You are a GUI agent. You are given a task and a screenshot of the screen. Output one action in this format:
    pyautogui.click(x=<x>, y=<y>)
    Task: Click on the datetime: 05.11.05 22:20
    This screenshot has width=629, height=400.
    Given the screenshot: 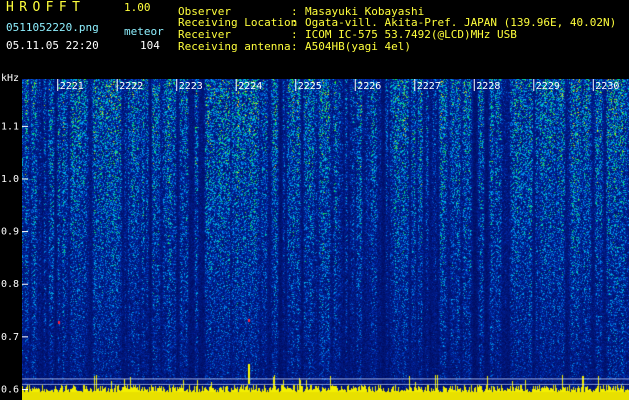 What is the action you would take?
    pyautogui.click(x=52, y=45)
    